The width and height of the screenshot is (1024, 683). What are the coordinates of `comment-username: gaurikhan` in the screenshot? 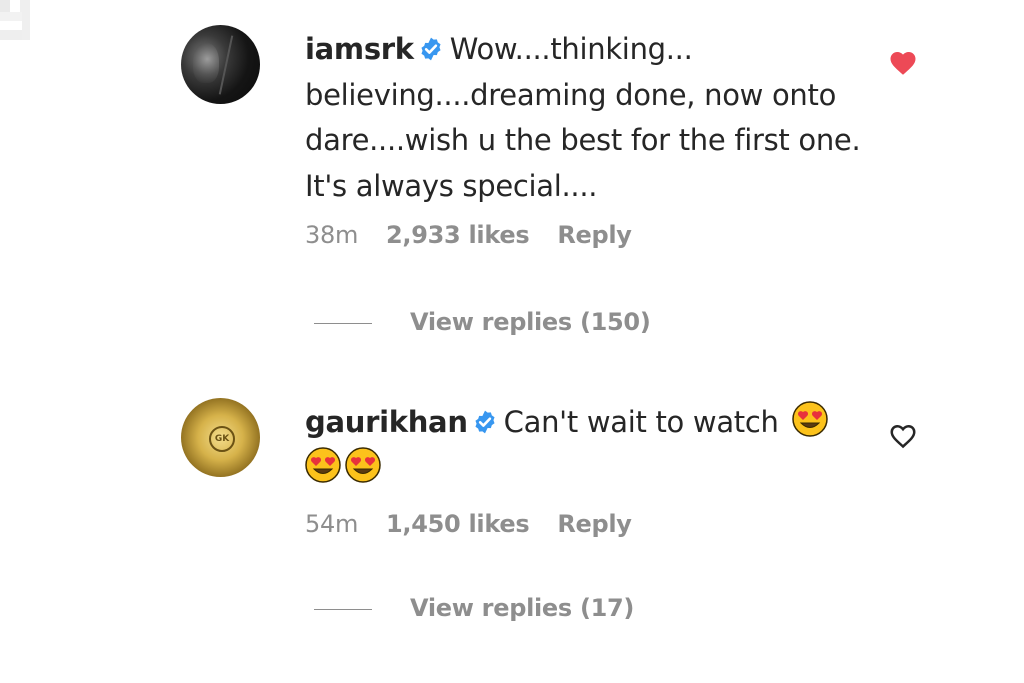 It's located at (386, 422).